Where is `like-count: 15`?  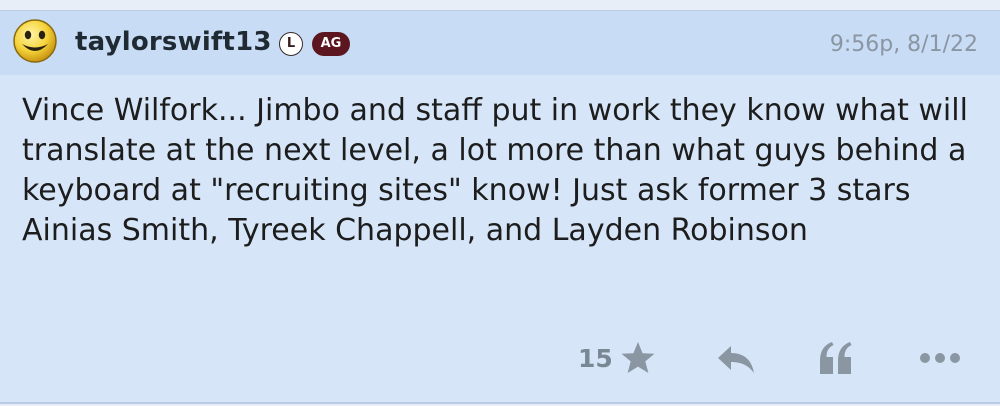
like-count: 15 is located at coordinates (595, 359).